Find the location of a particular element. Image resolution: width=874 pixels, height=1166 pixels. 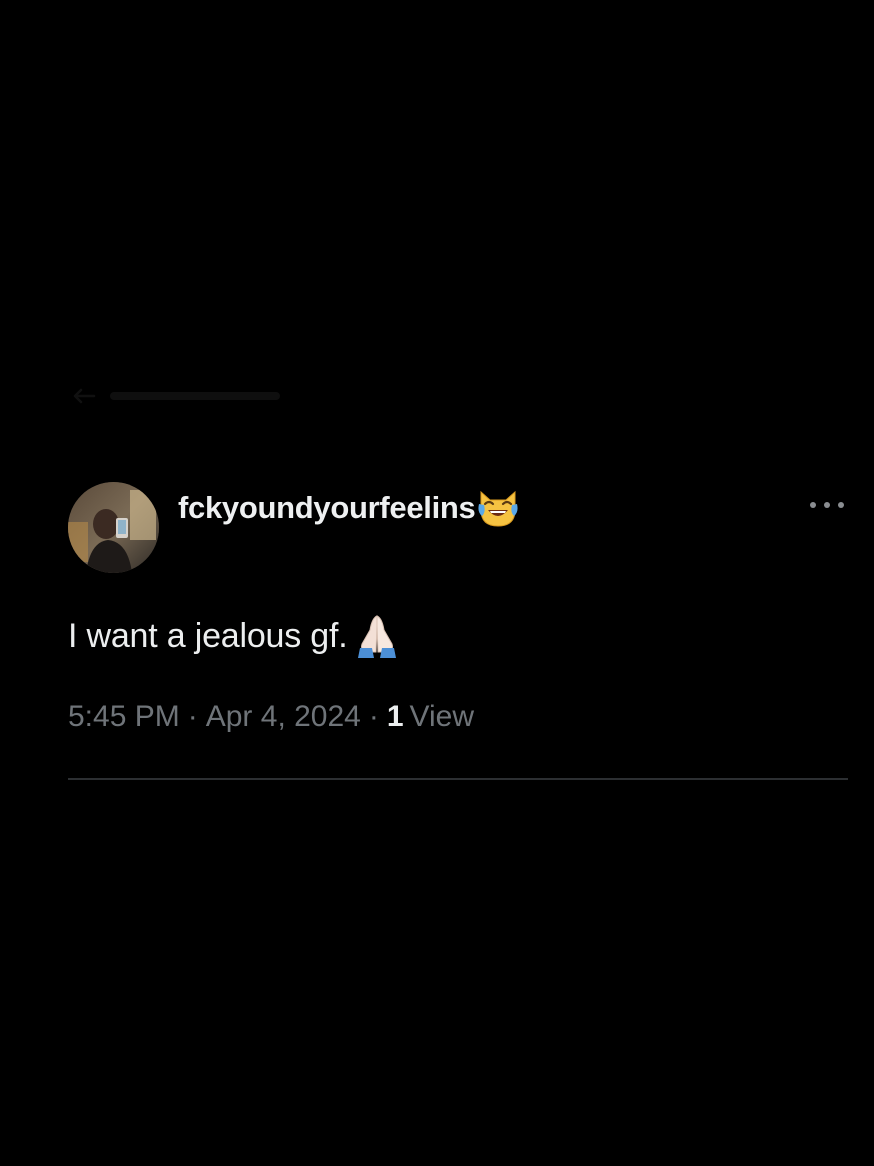

display-name: fckyoundyourfeelins is located at coordinates (327, 508).